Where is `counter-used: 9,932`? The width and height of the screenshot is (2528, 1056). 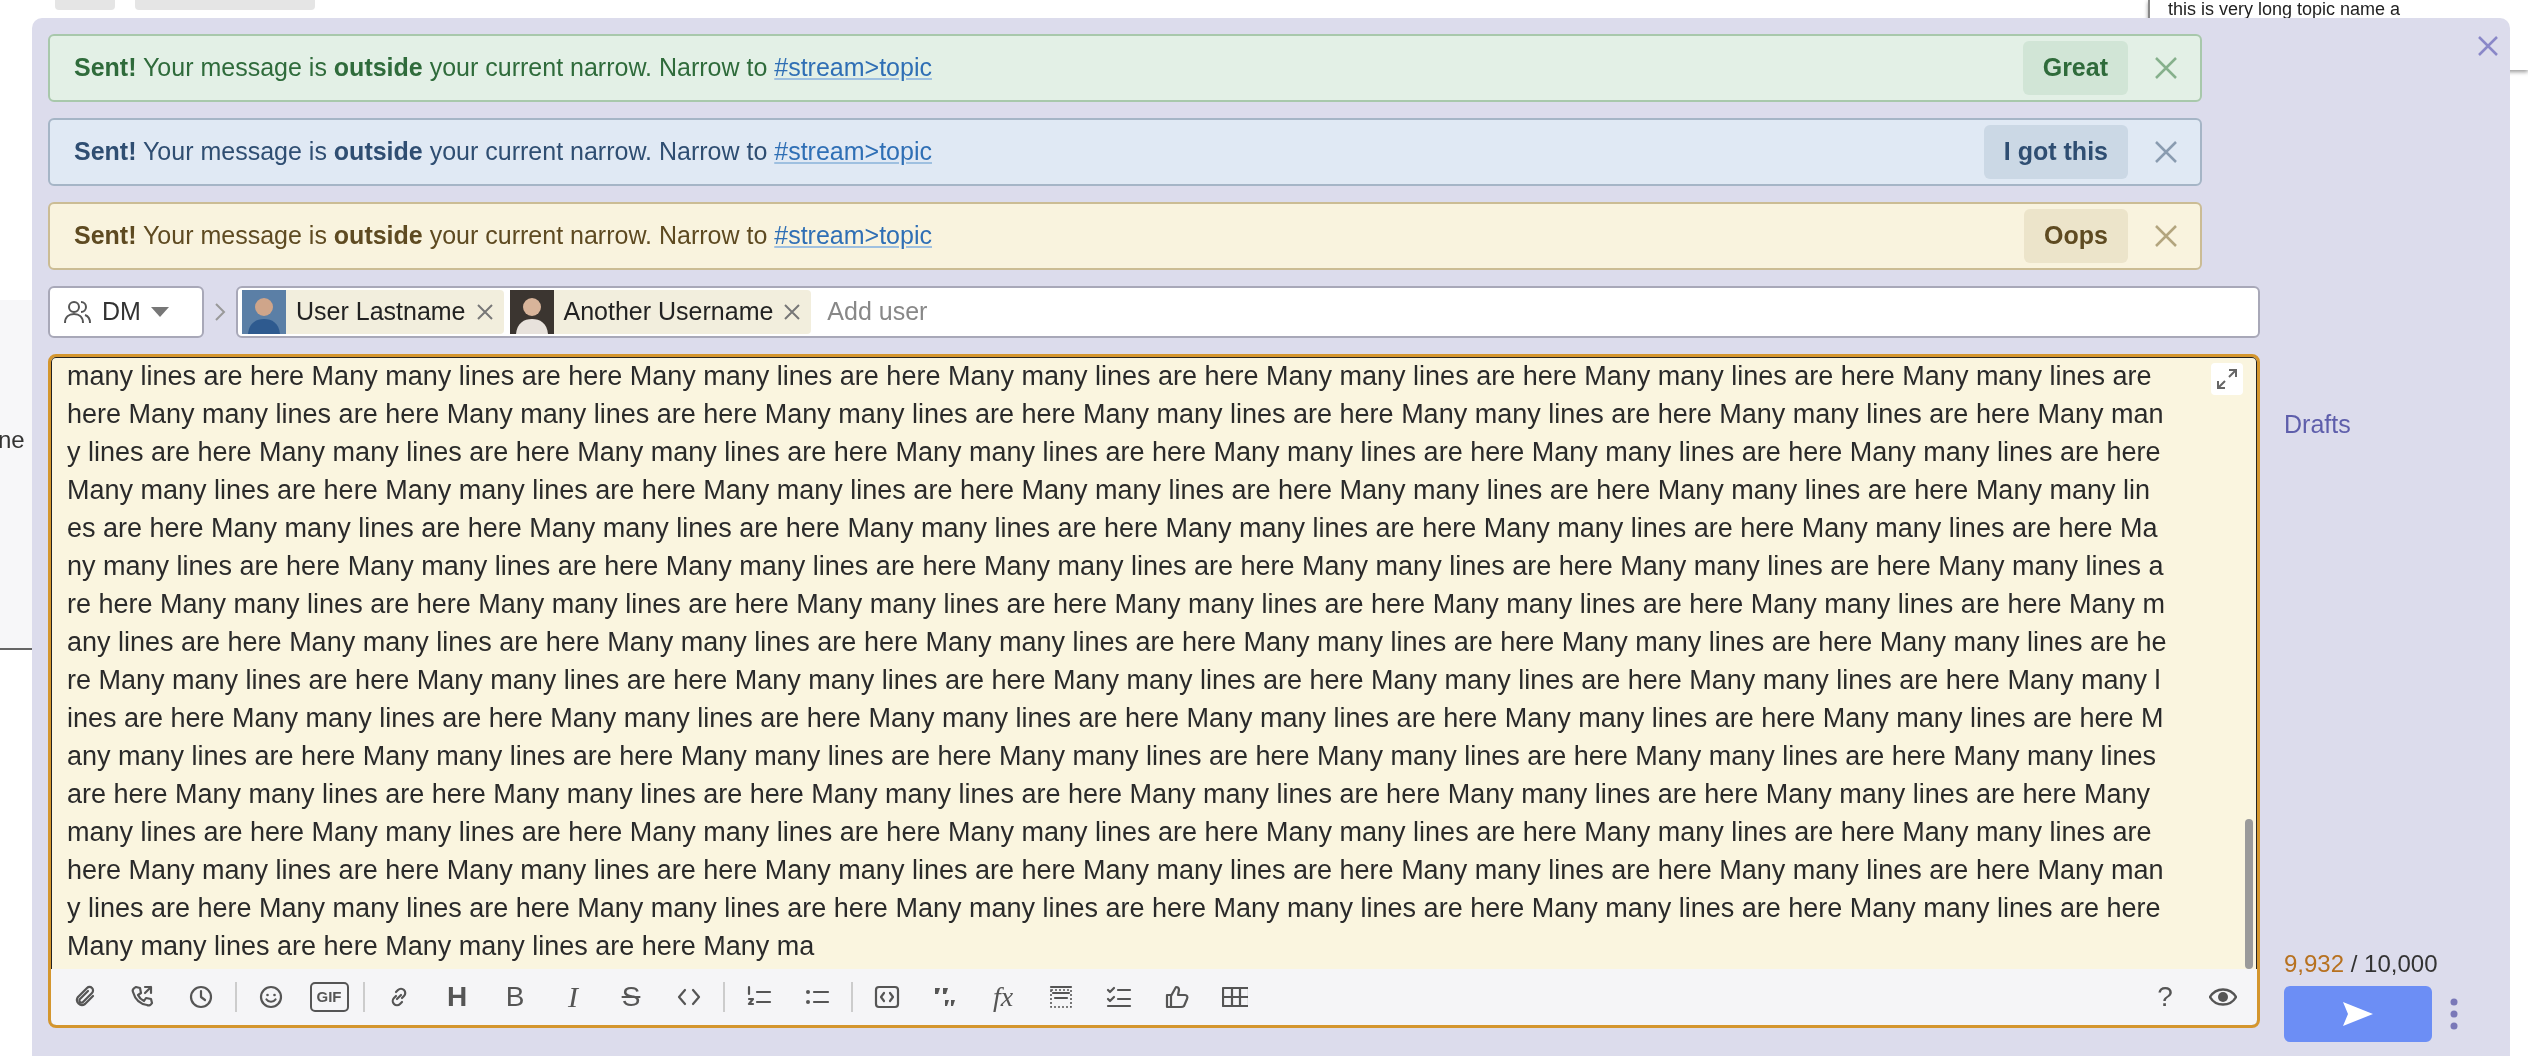
counter-used: 9,932 is located at coordinates (2314, 963).